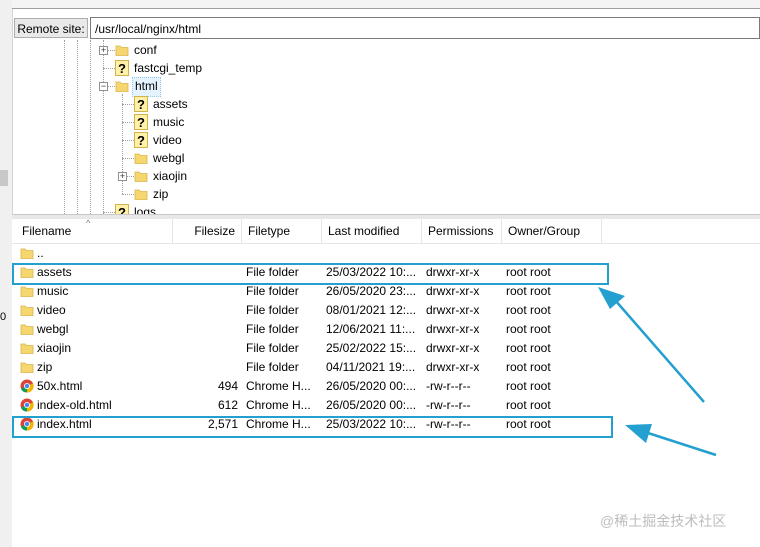 Image resolution: width=760 pixels, height=547 pixels. Describe the element at coordinates (386, 4) in the screenshot. I see `toolbar-edge` at that location.